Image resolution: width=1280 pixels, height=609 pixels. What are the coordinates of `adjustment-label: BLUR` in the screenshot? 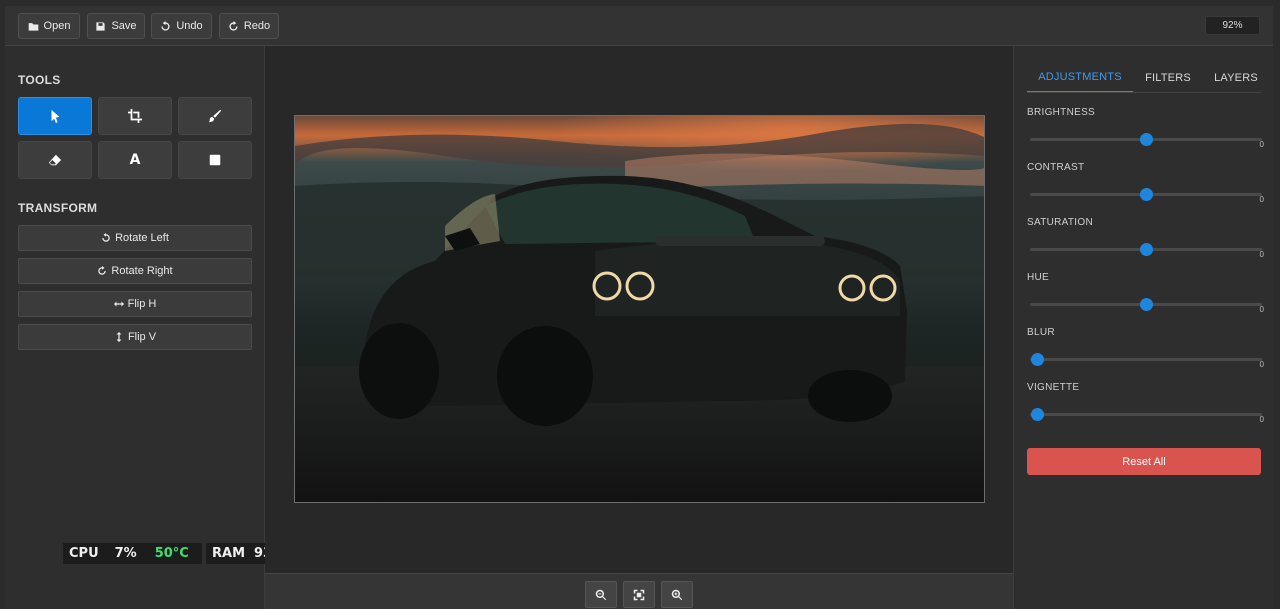 It's located at (1041, 332).